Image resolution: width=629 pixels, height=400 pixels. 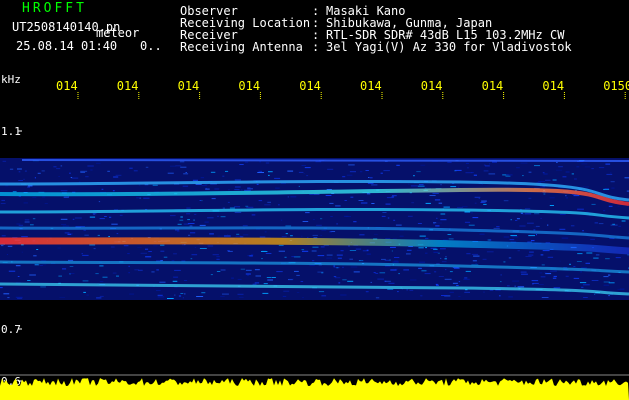 I want to click on time-label: 014, so click(x=371, y=86).